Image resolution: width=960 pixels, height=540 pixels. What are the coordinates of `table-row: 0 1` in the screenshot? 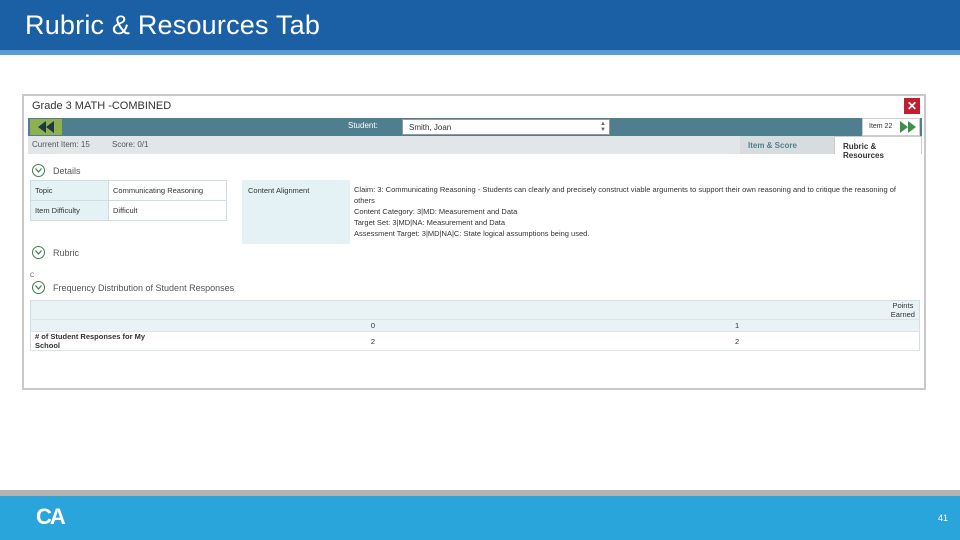 It's located at (475, 325).